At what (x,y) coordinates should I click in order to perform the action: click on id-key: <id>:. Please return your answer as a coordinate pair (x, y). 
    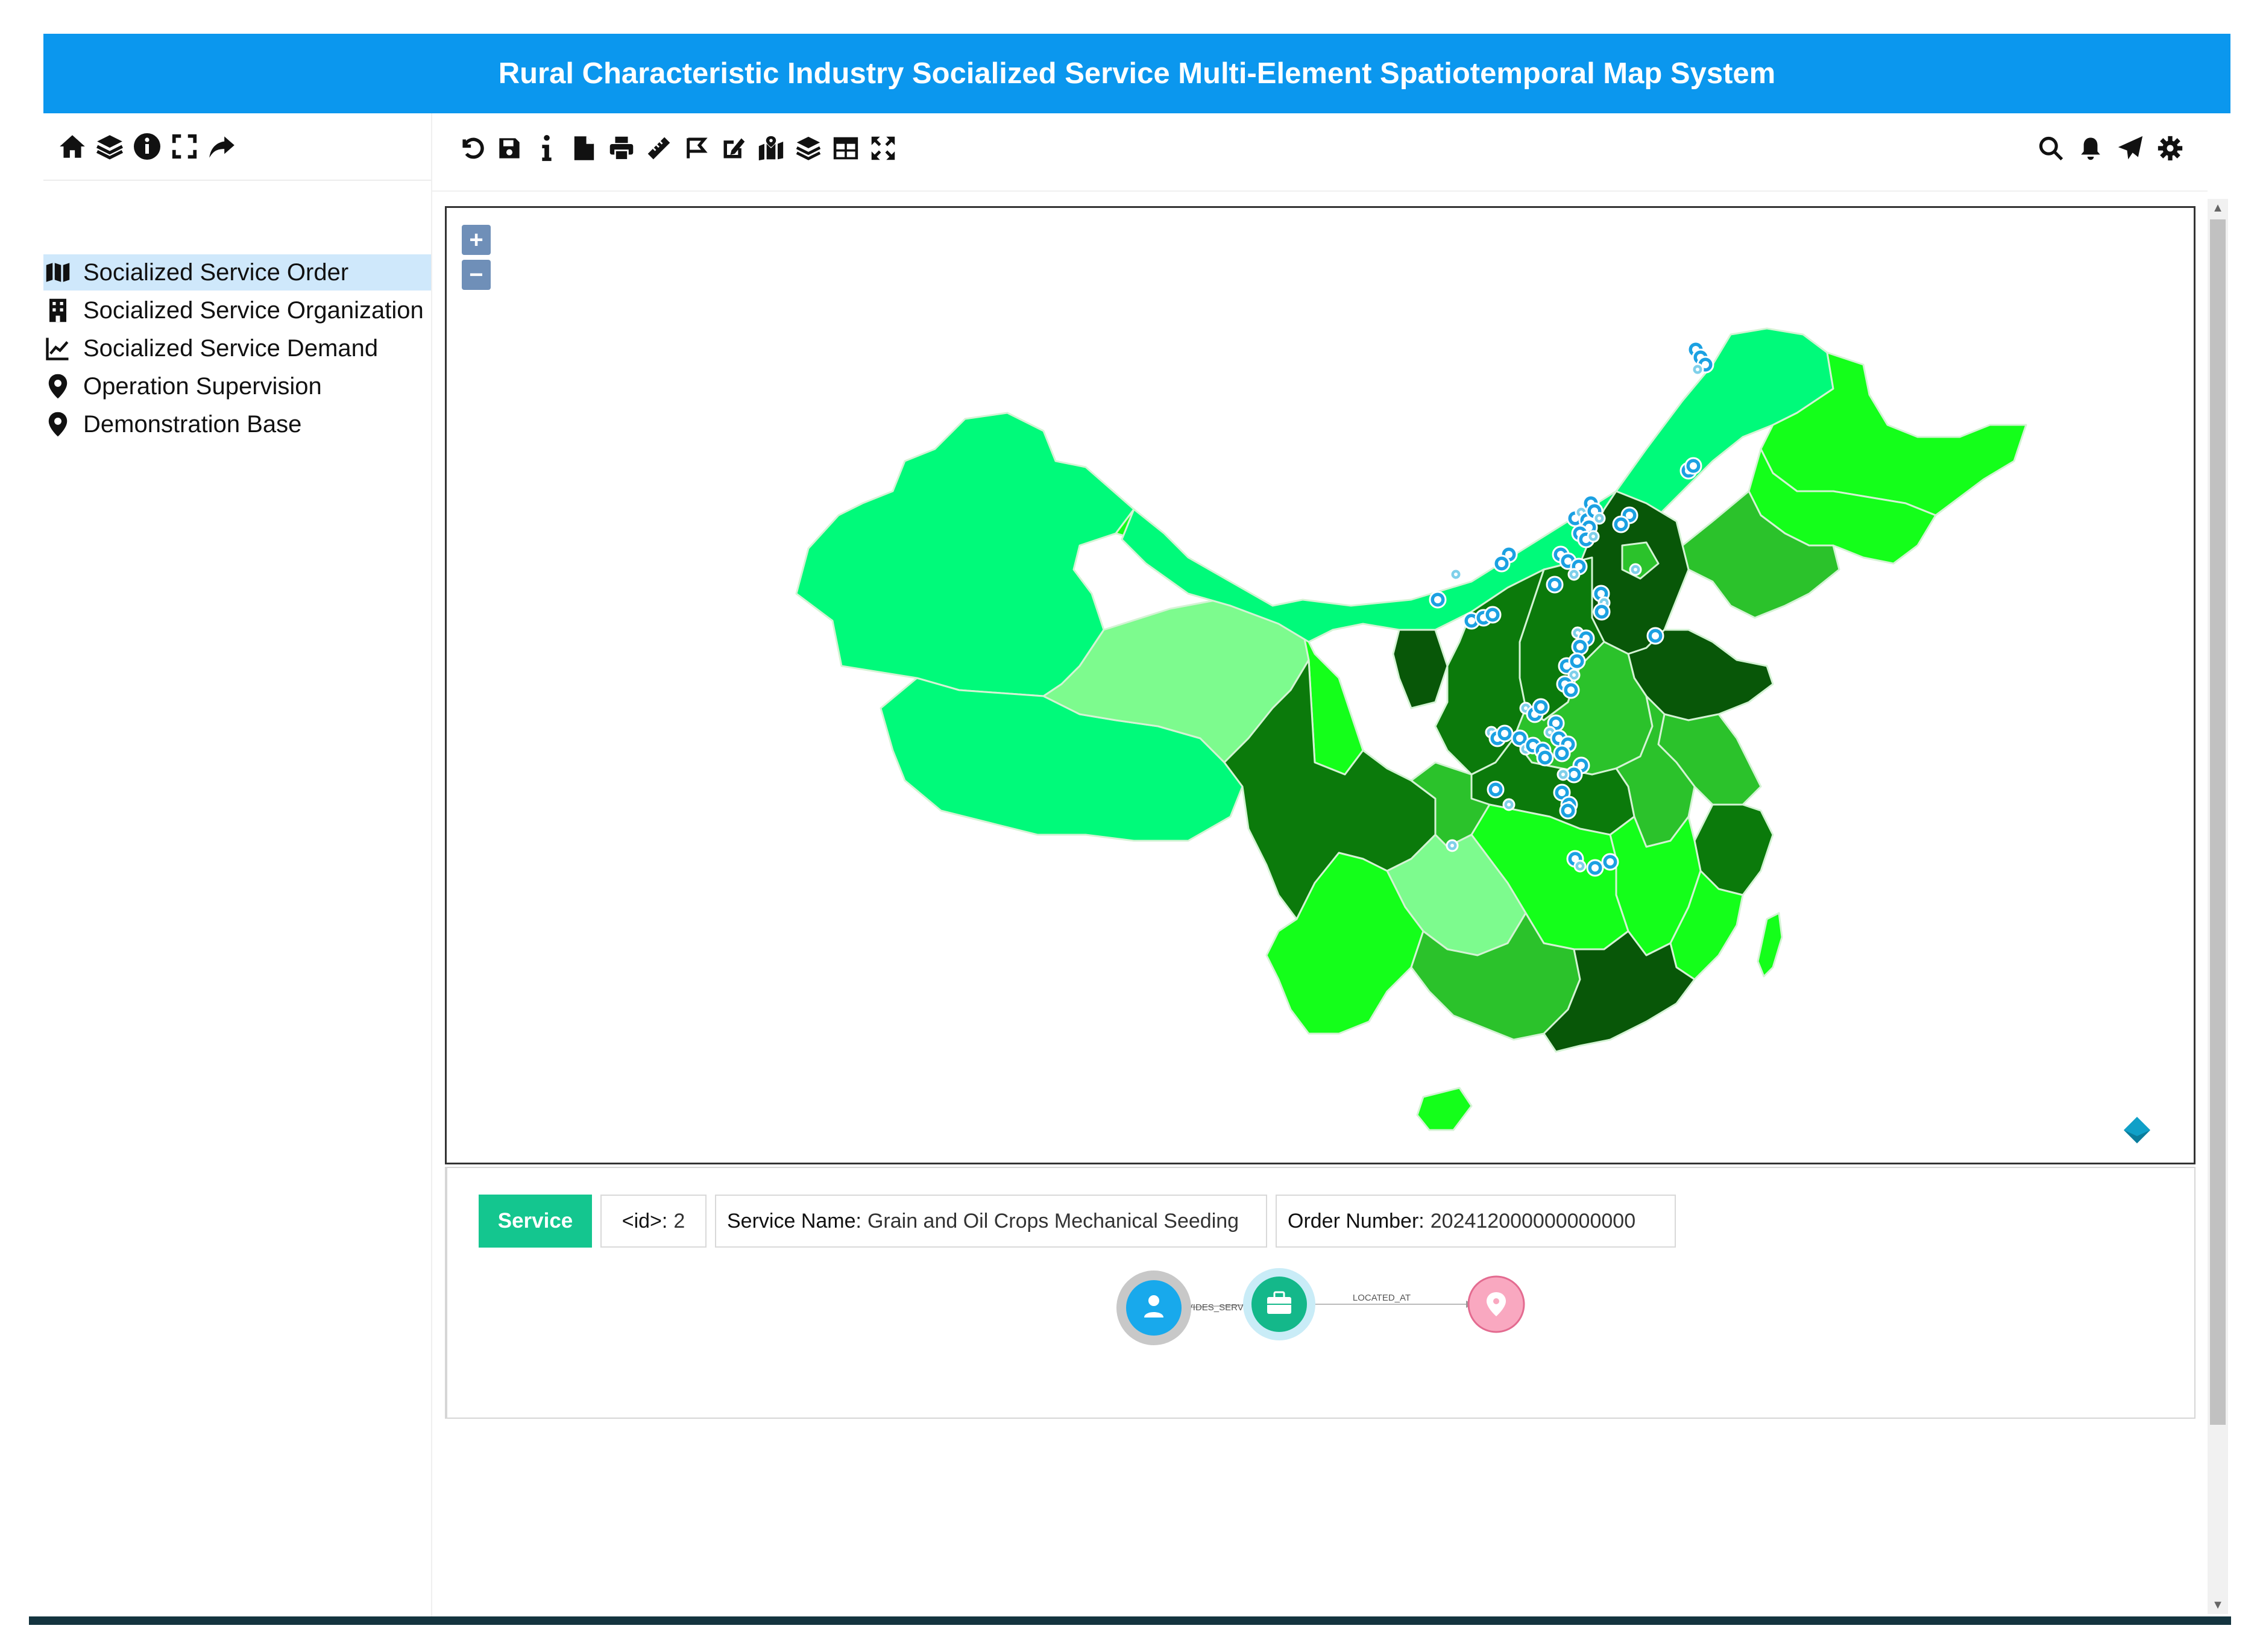
    Looking at the image, I should click on (645, 1221).